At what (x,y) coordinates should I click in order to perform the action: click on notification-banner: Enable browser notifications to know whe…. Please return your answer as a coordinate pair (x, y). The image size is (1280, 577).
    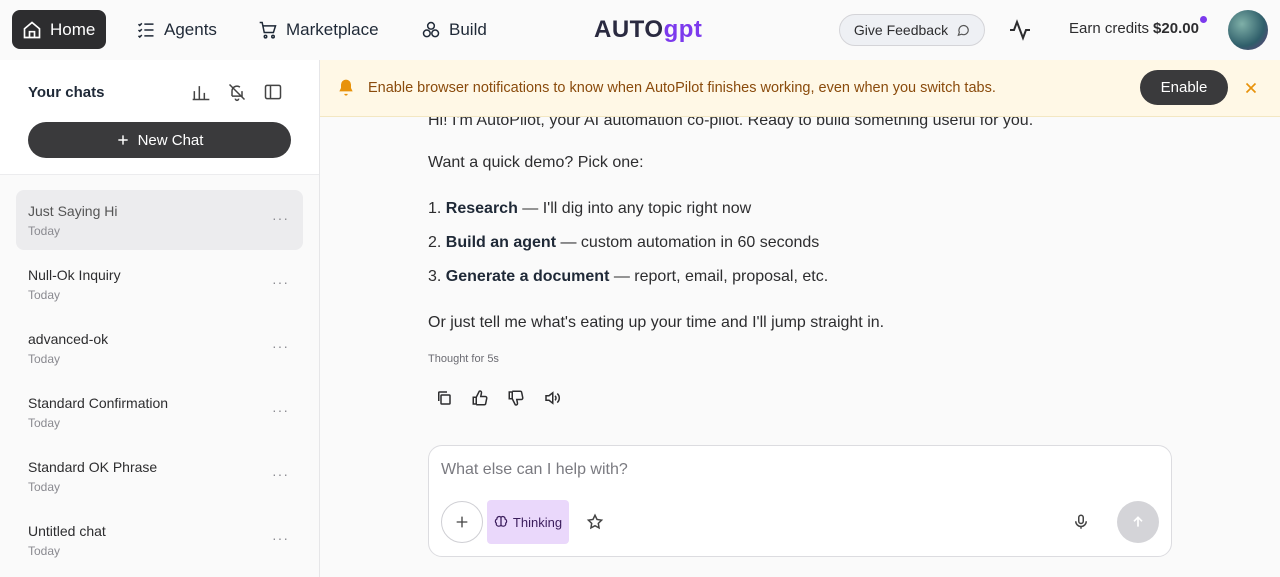
    Looking at the image, I should click on (800, 88).